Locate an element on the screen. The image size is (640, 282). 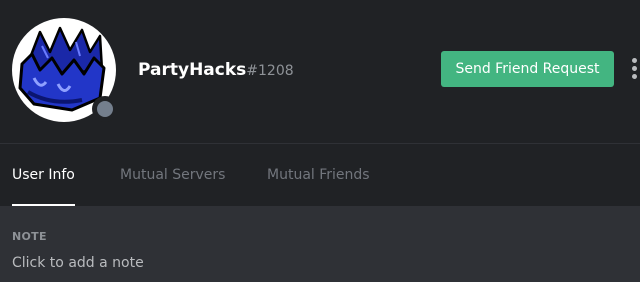
tab-user-info: User Info is located at coordinates (43, 175).